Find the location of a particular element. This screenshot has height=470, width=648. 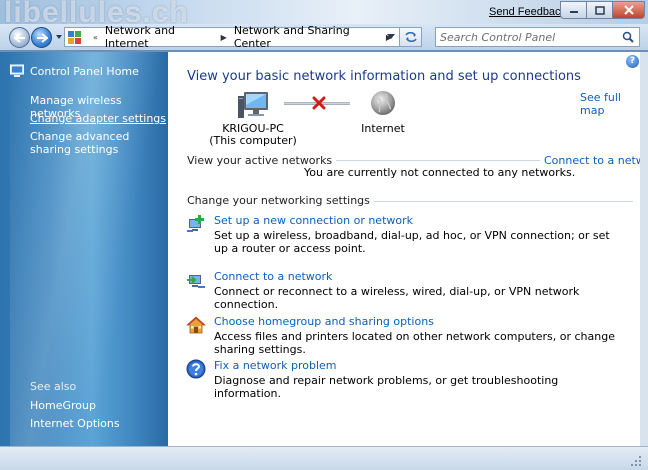

control-panel-home-icon is located at coordinates (17, 70).